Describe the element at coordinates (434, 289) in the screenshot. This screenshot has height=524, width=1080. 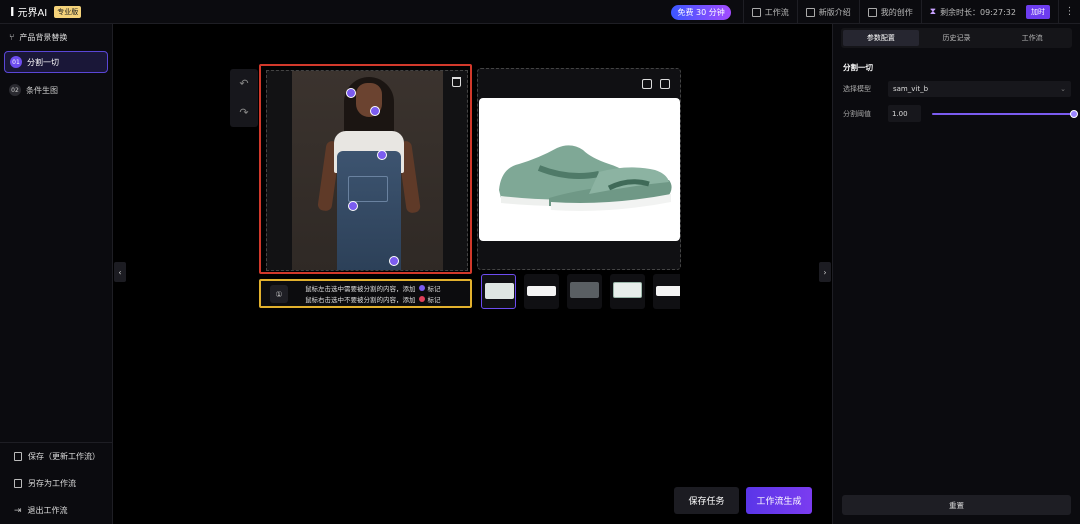
I see `hint-positive-mark: 标记` at that location.